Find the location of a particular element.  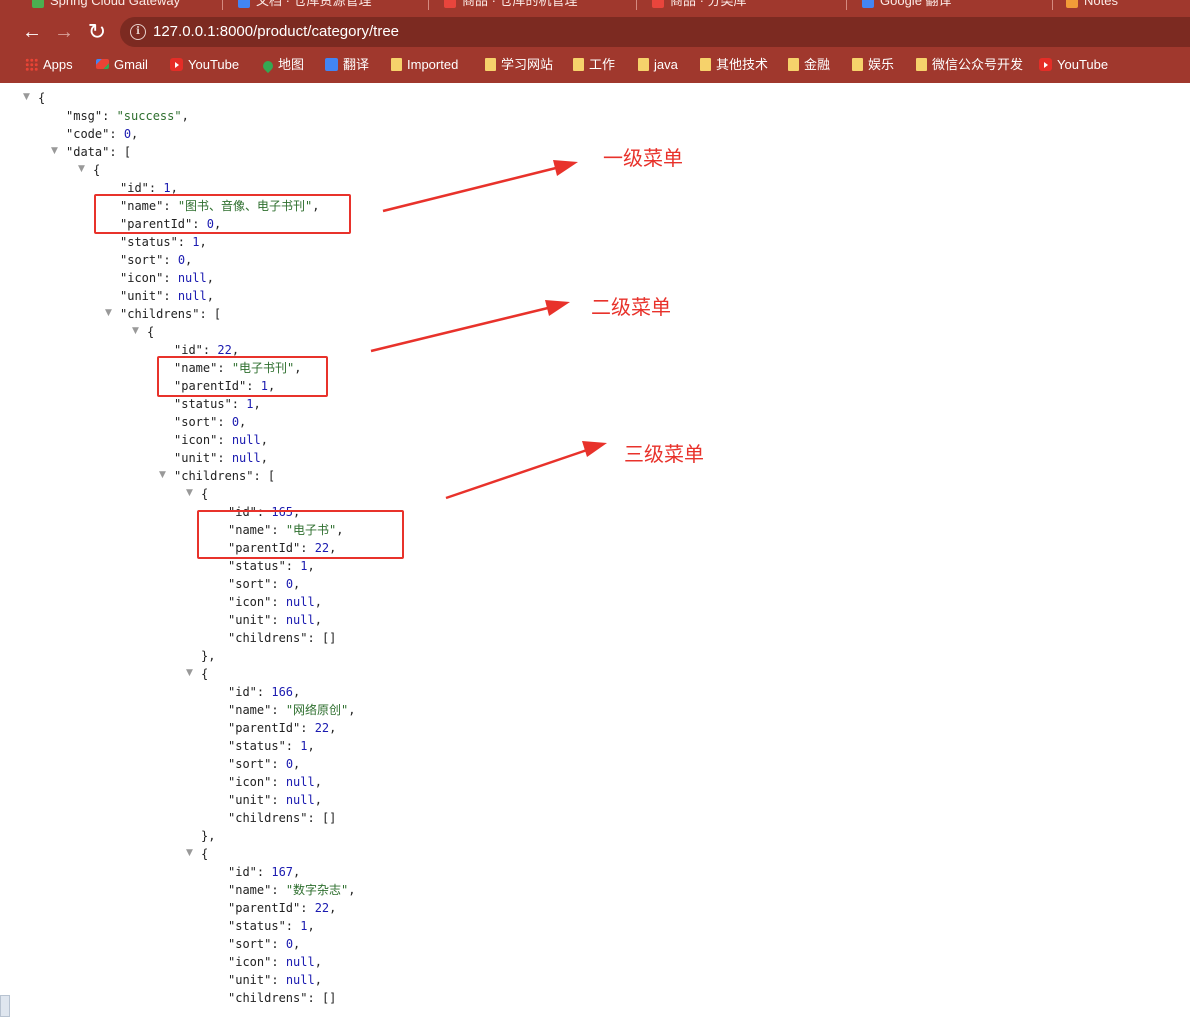

reload-button: ↻ is located at coordinates (97, 32).